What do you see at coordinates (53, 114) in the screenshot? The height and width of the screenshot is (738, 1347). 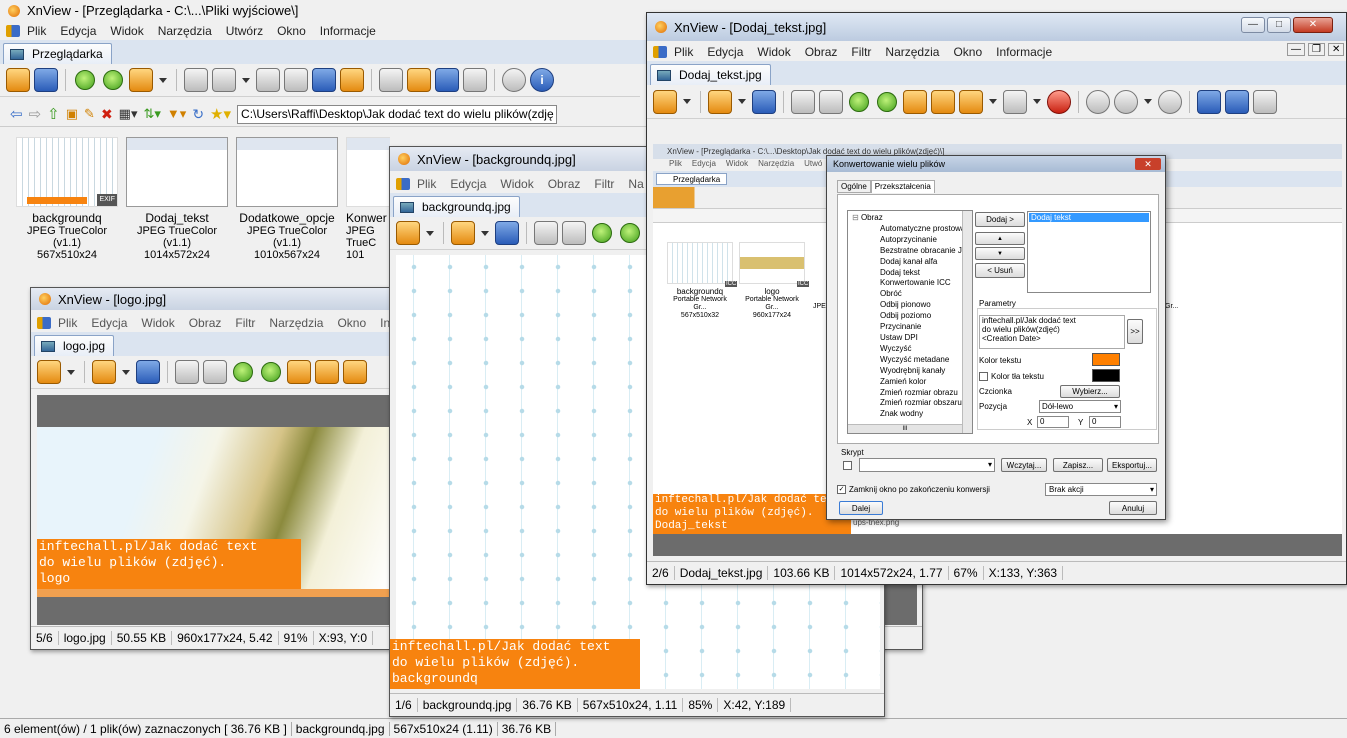 I see `up-folder-icon: ⇧` at bounding box center [53, 114].